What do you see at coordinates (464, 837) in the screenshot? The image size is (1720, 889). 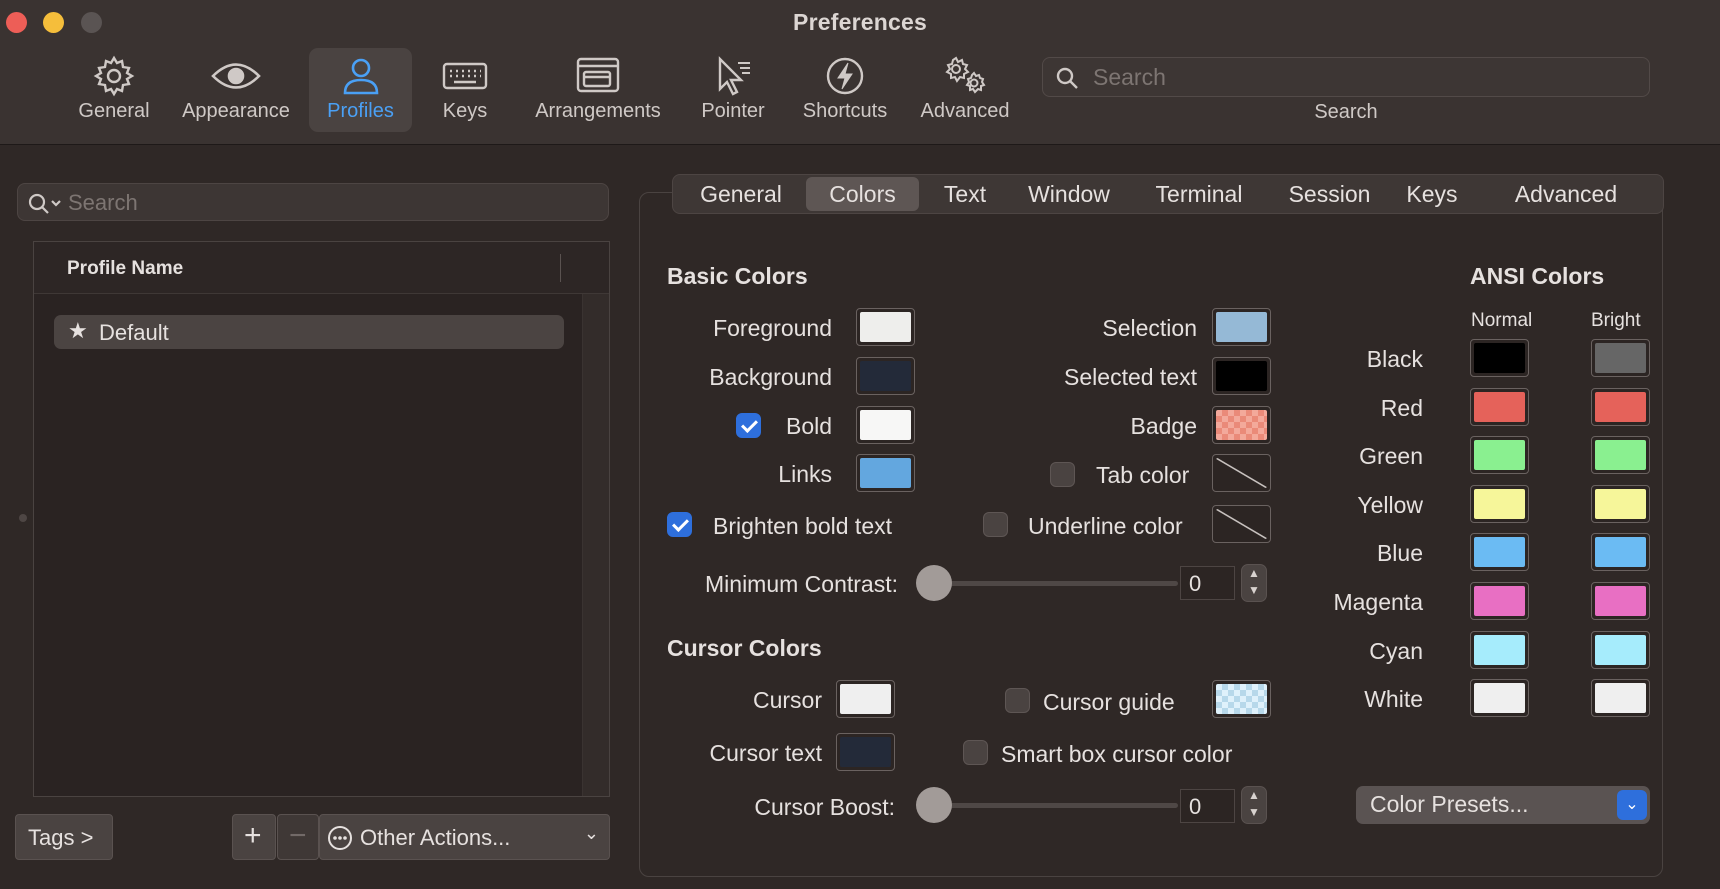 I see `other-actions-menu: Other Actions... ⌄` at bounding box center [464, 837].